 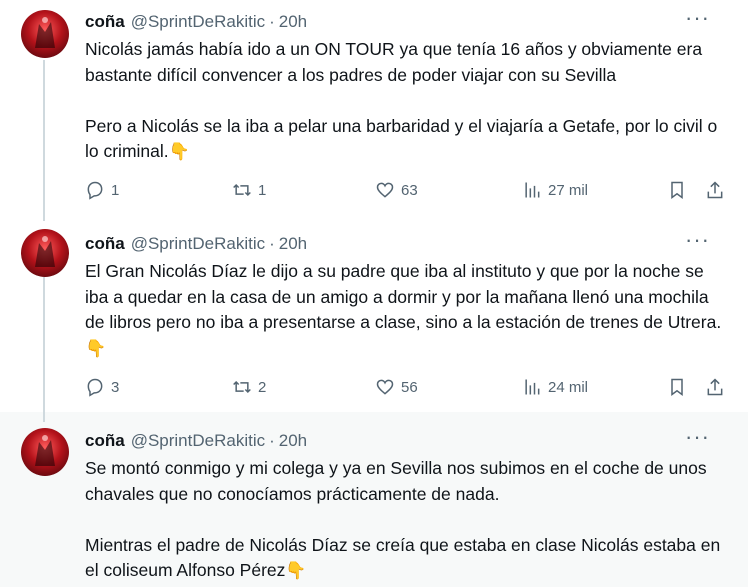 I want to click on like-button: 56, so click(x=396, y=387).